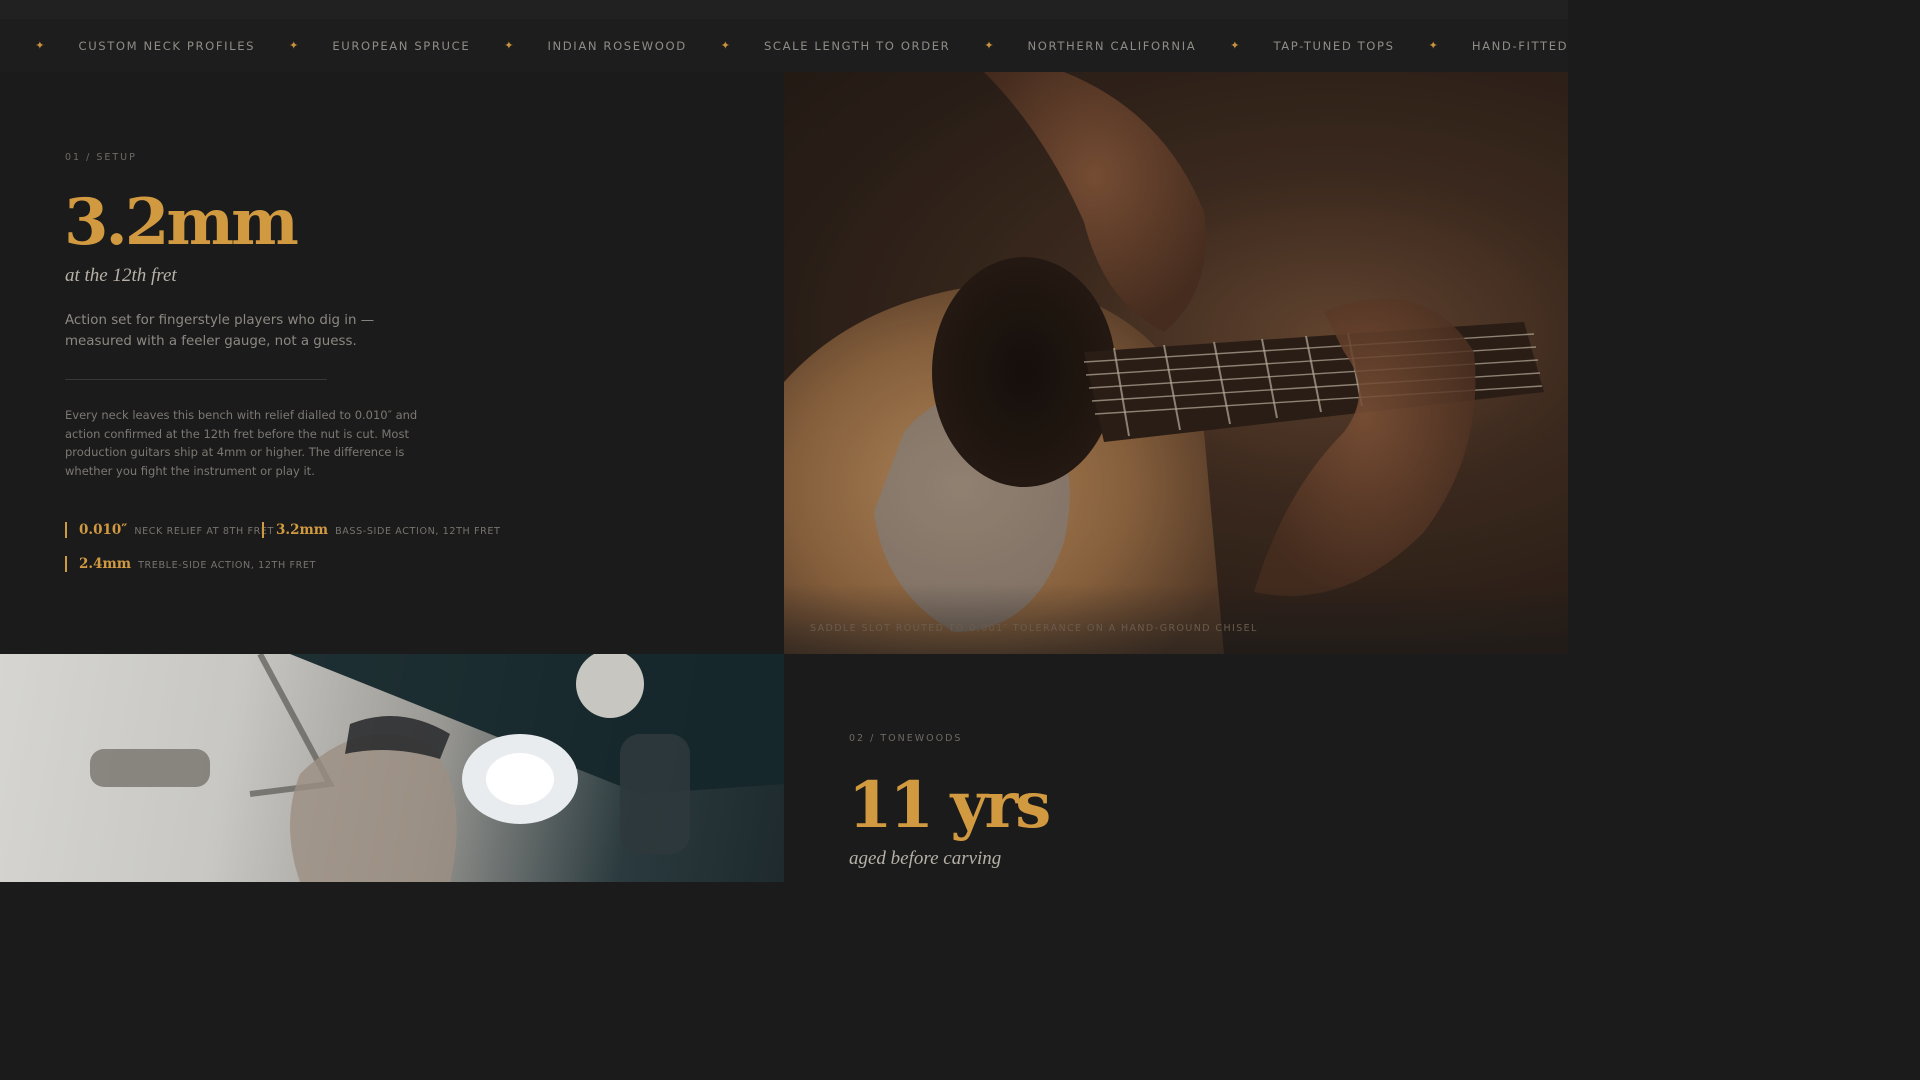 This screenshot has height=1080, width=1920. Describe the element at coordinates (418, 531) in the screenshot. I see `stat-label: BASS-SIDE ACTION, 12TH FRET` at that location.